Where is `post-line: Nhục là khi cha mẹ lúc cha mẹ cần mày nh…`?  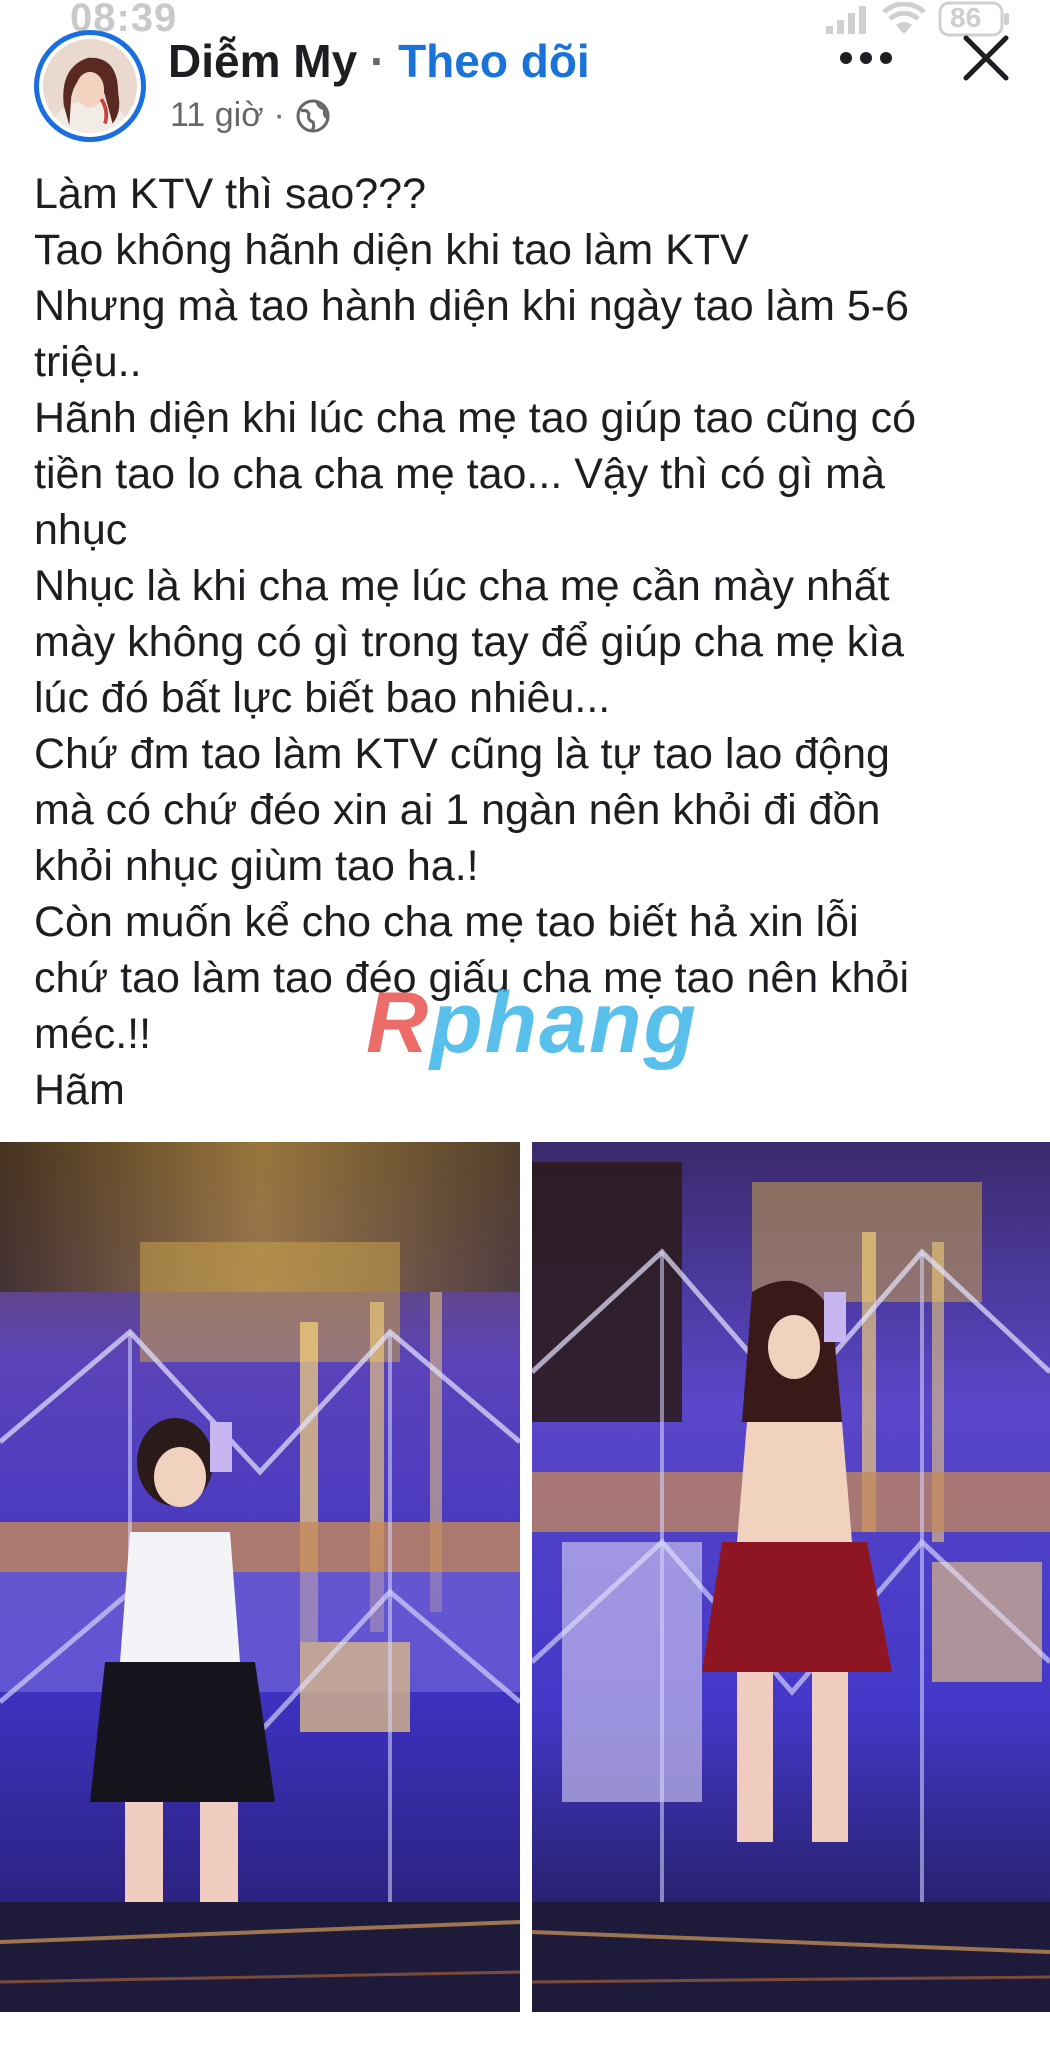 post-line: Nhục là khi cha mẹ lúc cha mẹ cần mày nh… is located at coordinates (462, 586).